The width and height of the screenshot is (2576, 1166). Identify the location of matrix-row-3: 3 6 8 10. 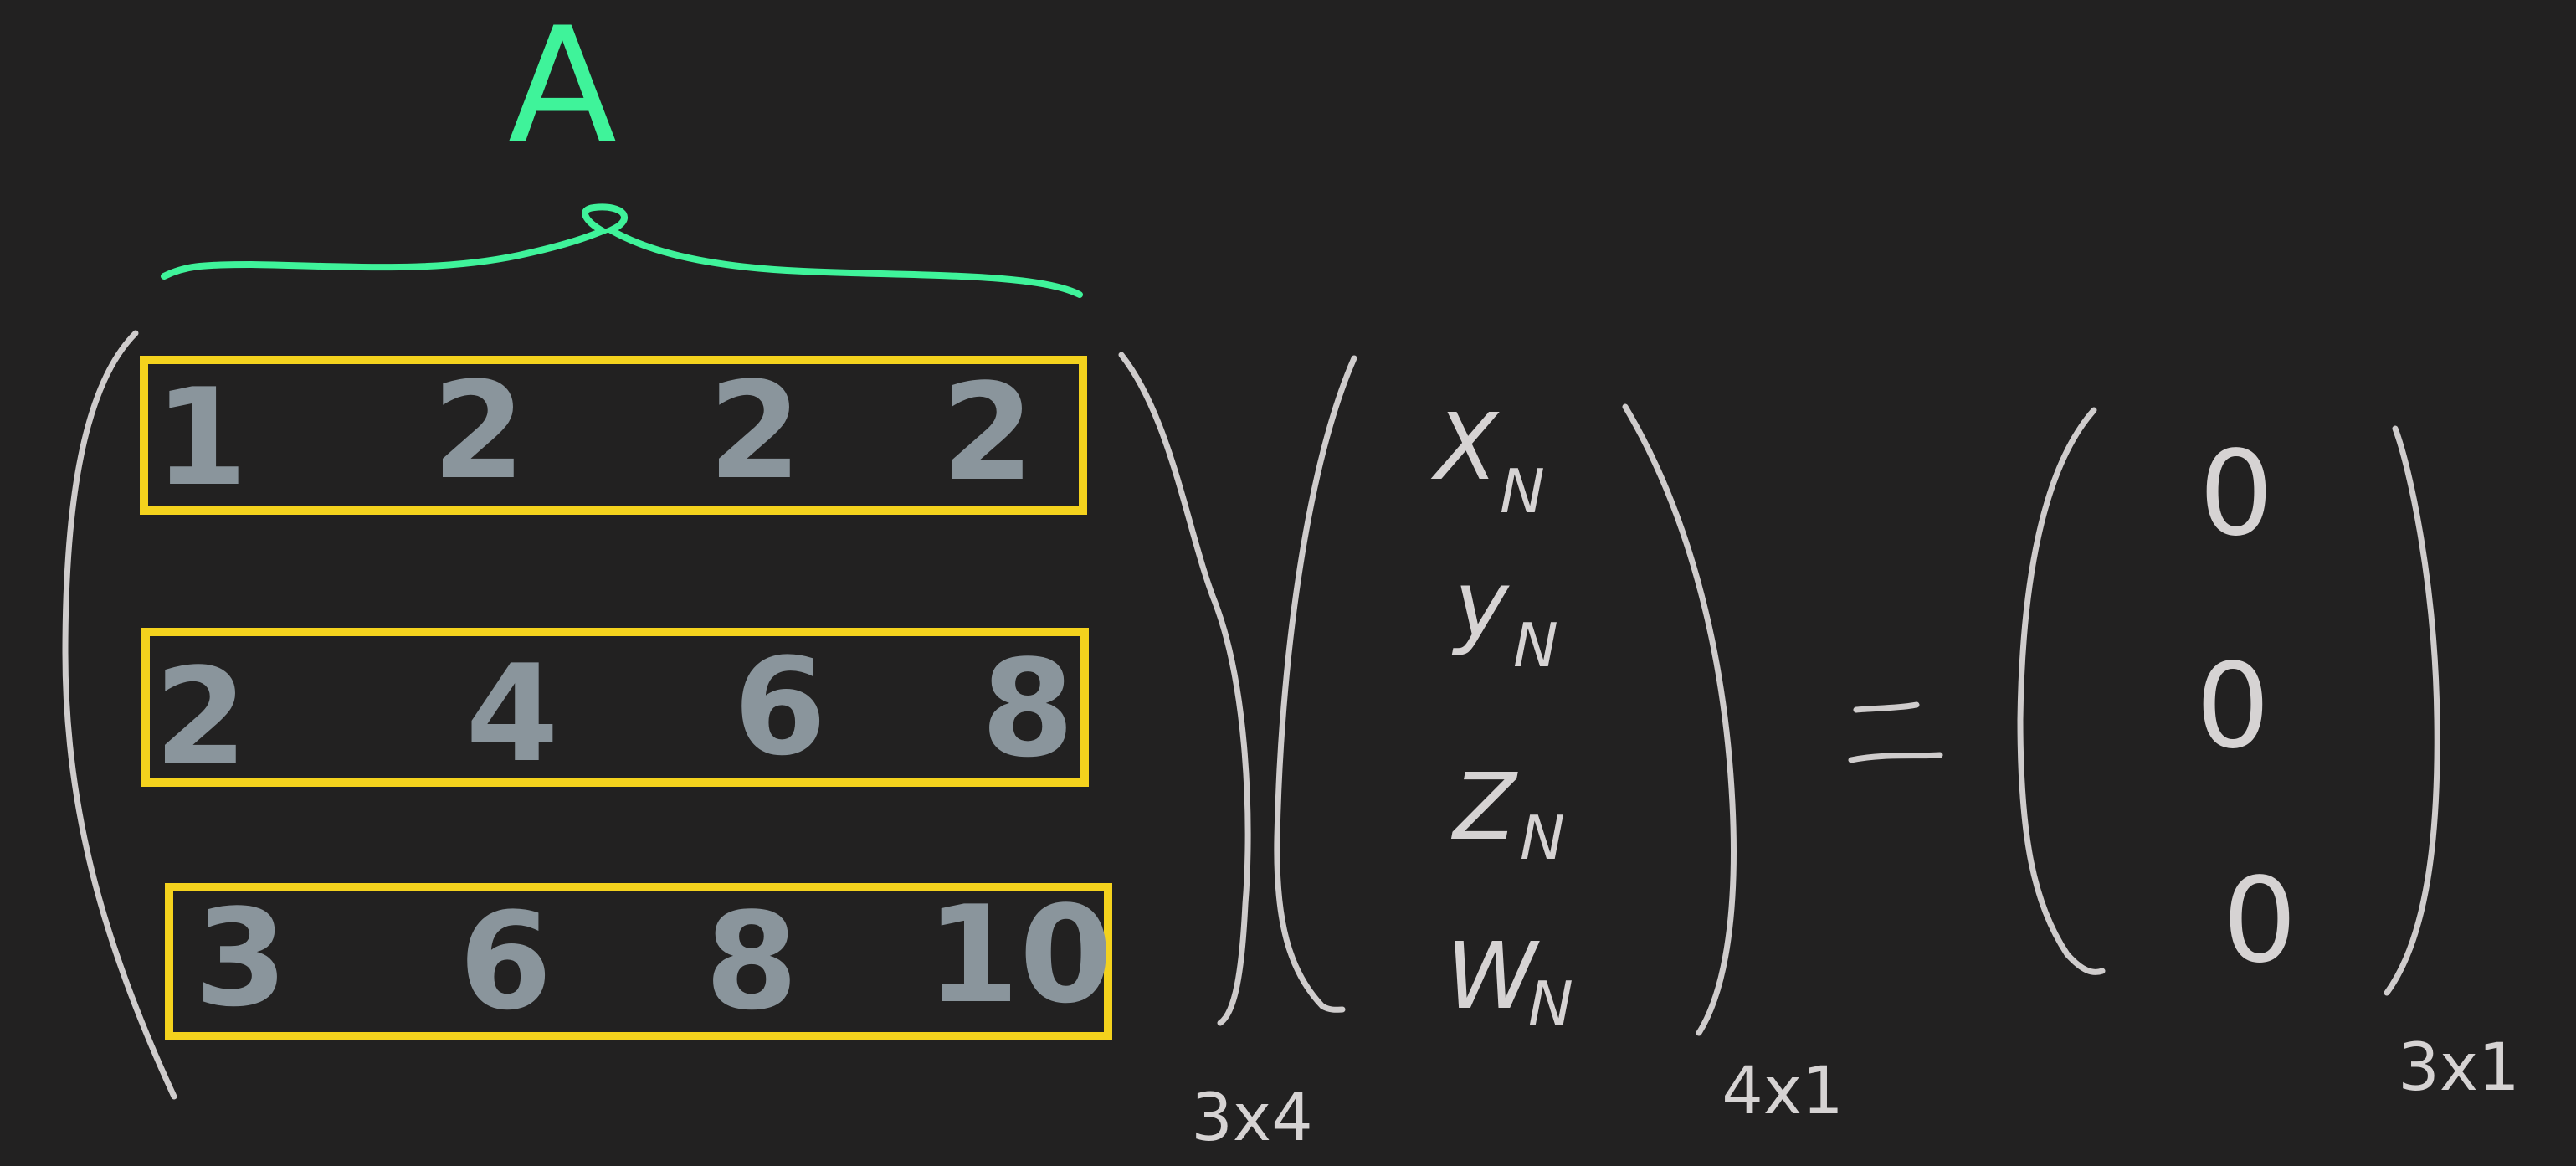
(653, 958).